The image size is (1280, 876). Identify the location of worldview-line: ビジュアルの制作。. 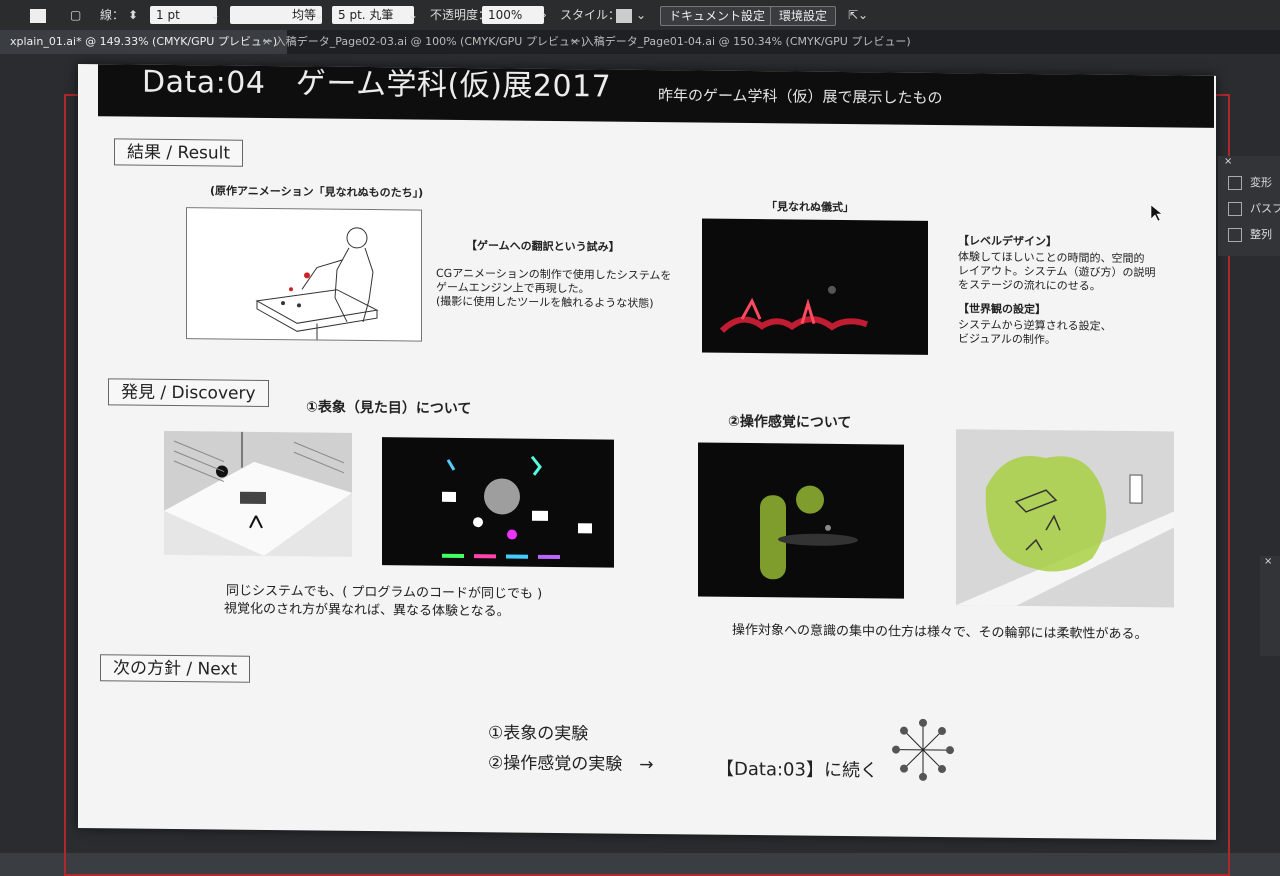
(1007, 339).